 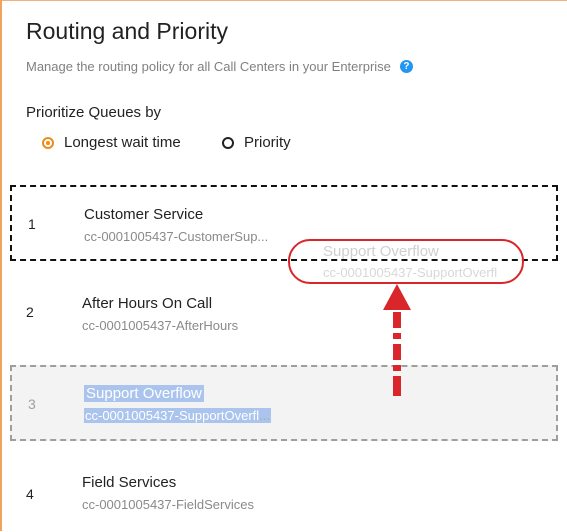 I want to click on radio-priority: Priority, so click(x=256, y=142).